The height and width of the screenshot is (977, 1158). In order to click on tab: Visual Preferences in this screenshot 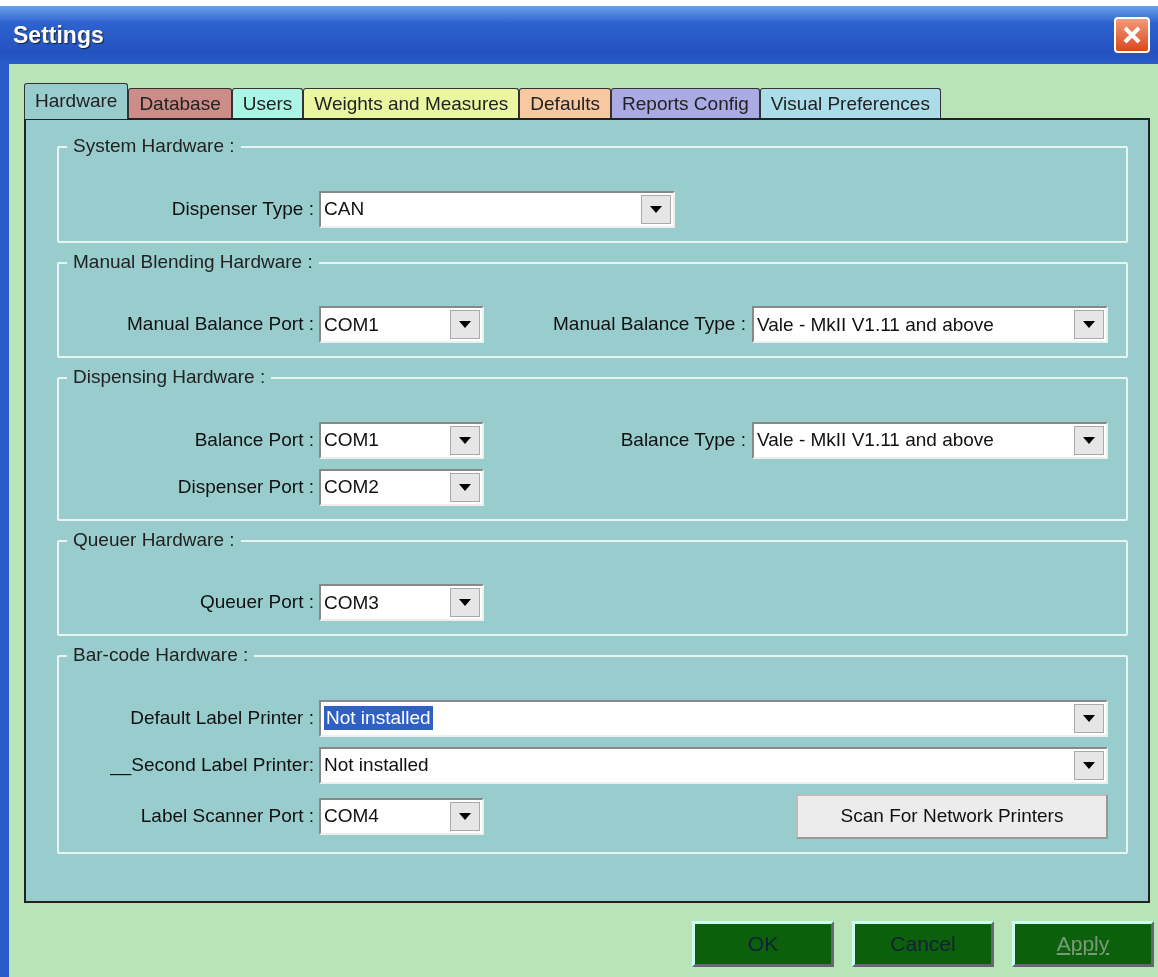, I will do `click(850, 103)`.